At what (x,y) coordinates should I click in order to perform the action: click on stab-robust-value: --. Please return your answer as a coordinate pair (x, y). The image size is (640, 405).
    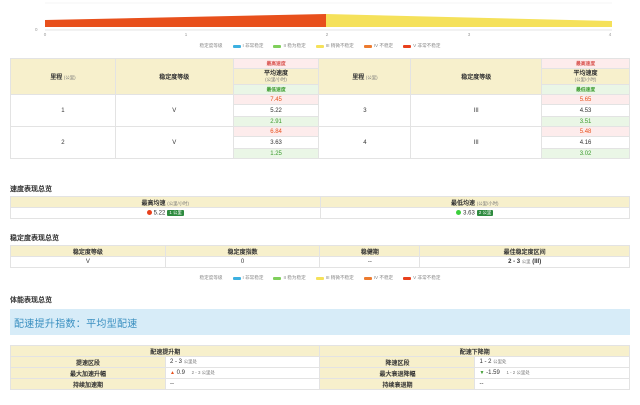
    Looking at the image, I should click on (370, 262).